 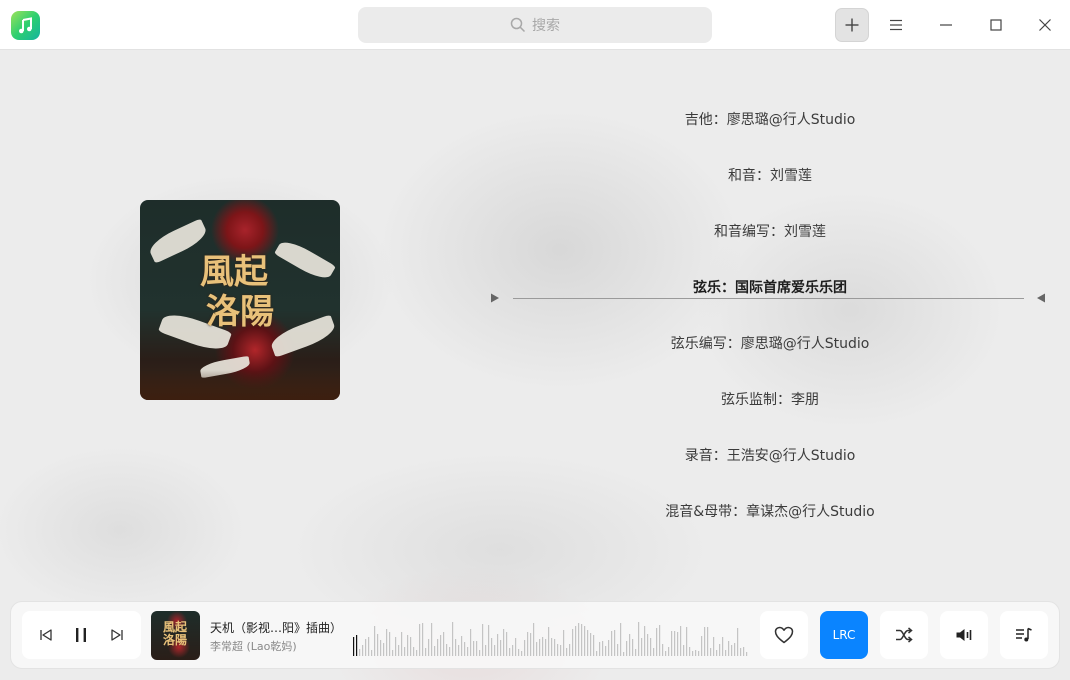 I want to click on title-bar: 搜索, so click(x=535, y=25).